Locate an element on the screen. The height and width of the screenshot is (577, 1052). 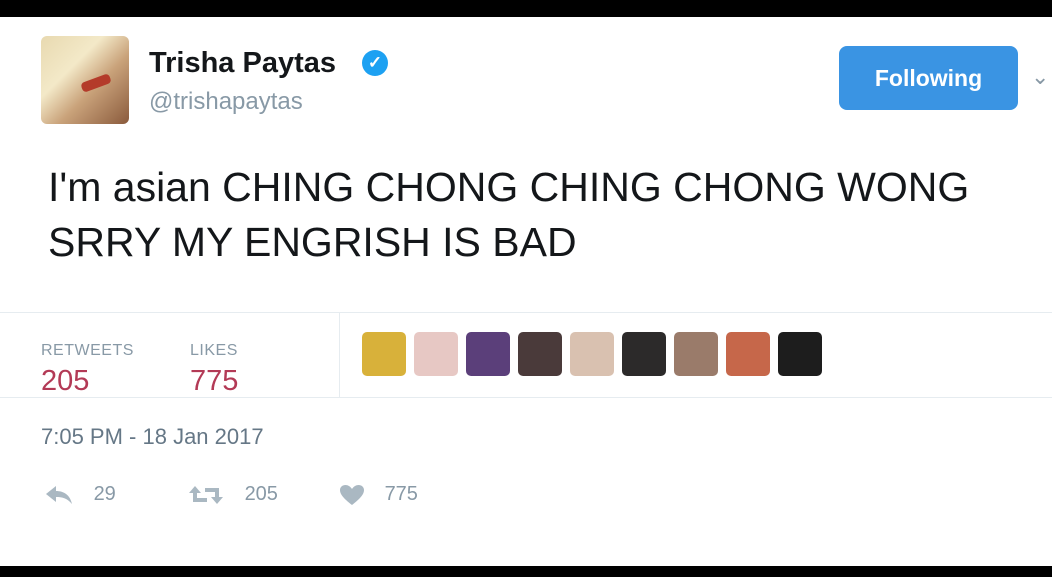
tweet-stats: RETWEETS 205 LIKES 775 is located at coordinates (526, 355).